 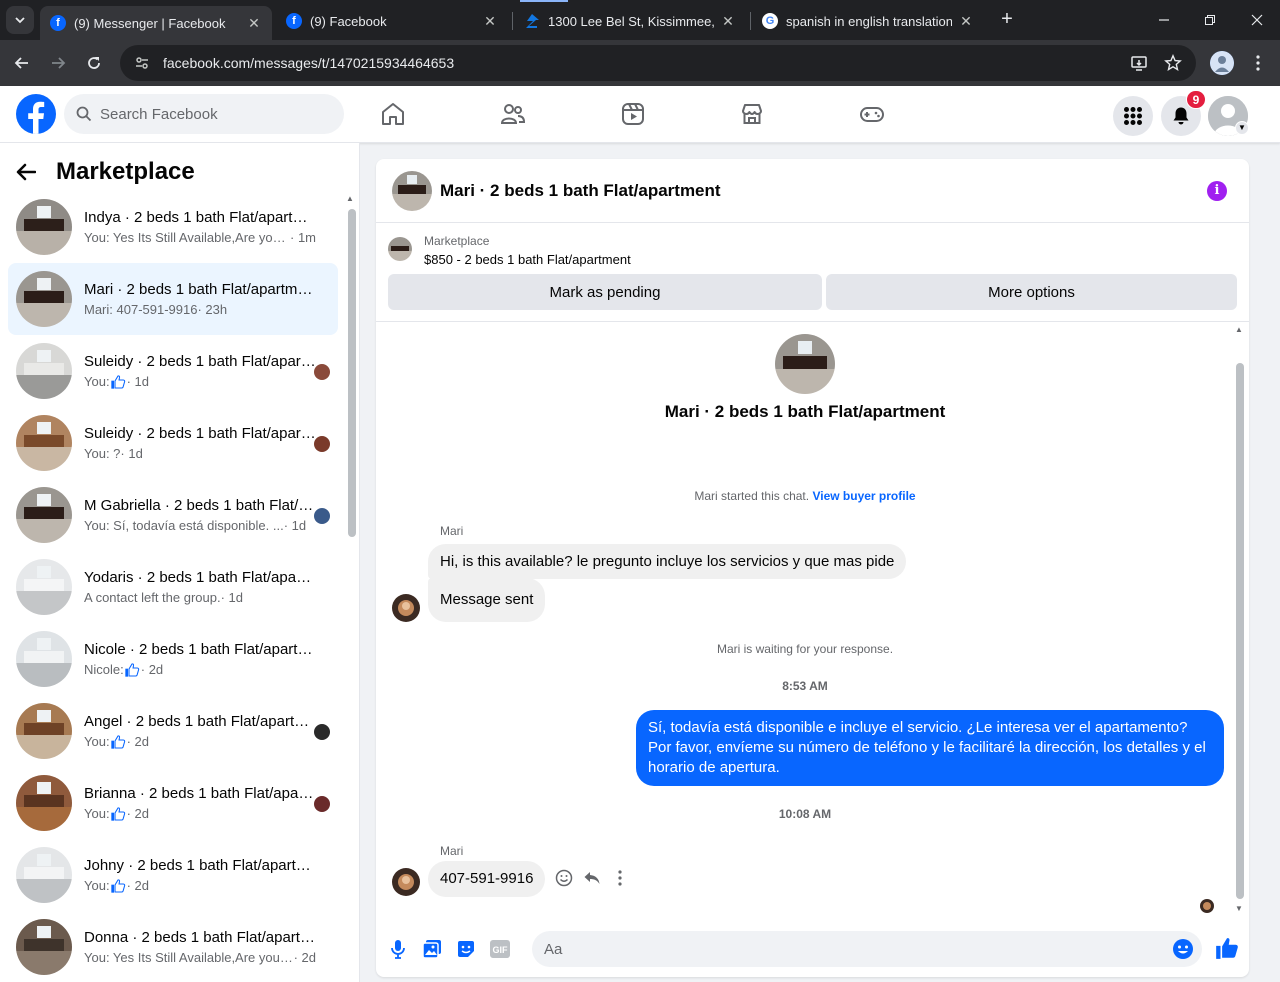 I want to click on back-button, so click(x=22, y=63).